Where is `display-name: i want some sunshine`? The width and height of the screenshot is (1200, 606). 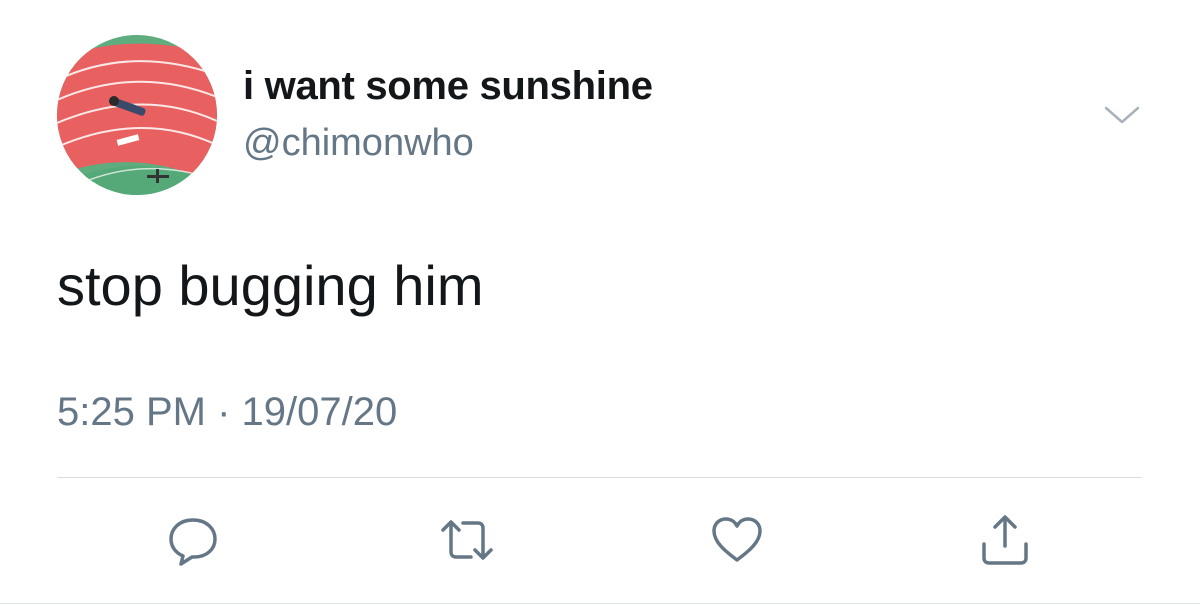
display-name: i want some sunshine is located at coordinates (448, 86).